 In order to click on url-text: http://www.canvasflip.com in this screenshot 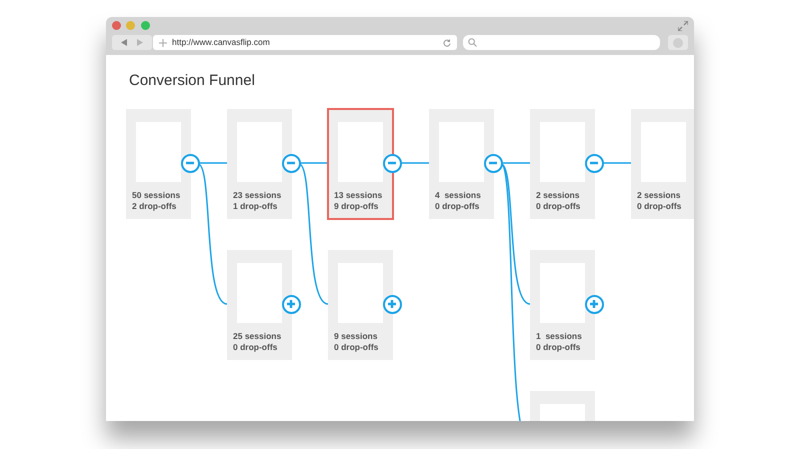, I will do `click(221, 42)`.